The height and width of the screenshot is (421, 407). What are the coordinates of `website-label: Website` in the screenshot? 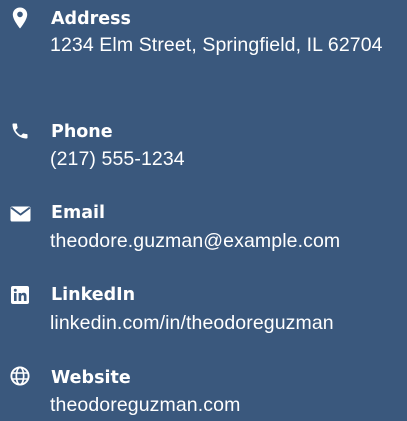 It's located at (91, 378).